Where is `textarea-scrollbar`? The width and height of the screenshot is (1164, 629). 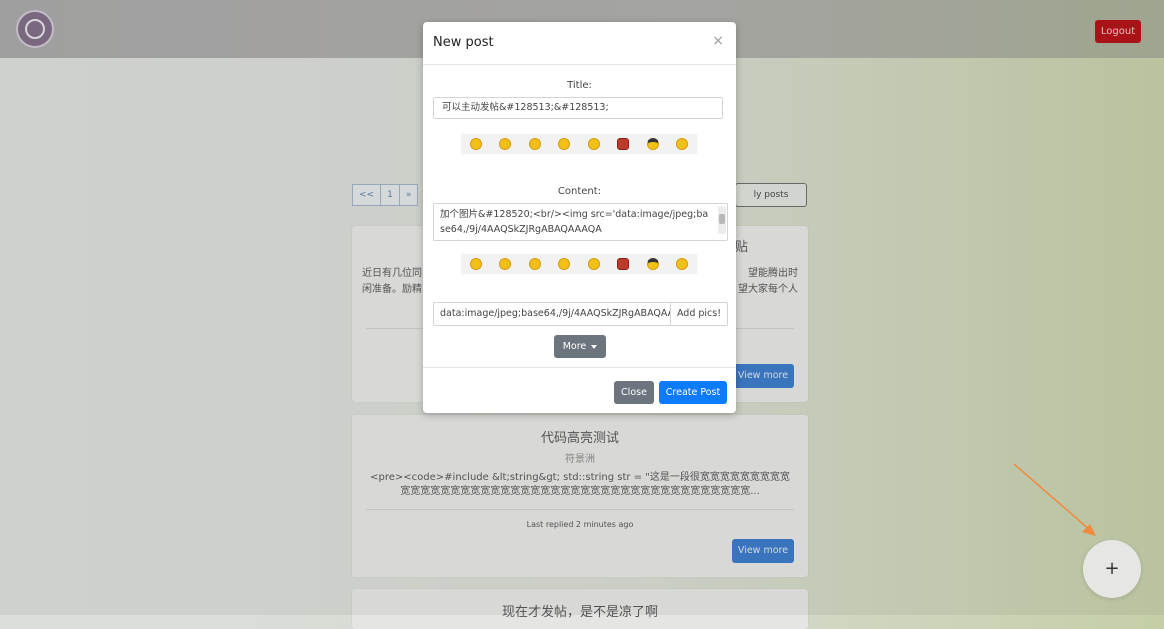 textarea-scrollbar is located at coordinates (722, 220).